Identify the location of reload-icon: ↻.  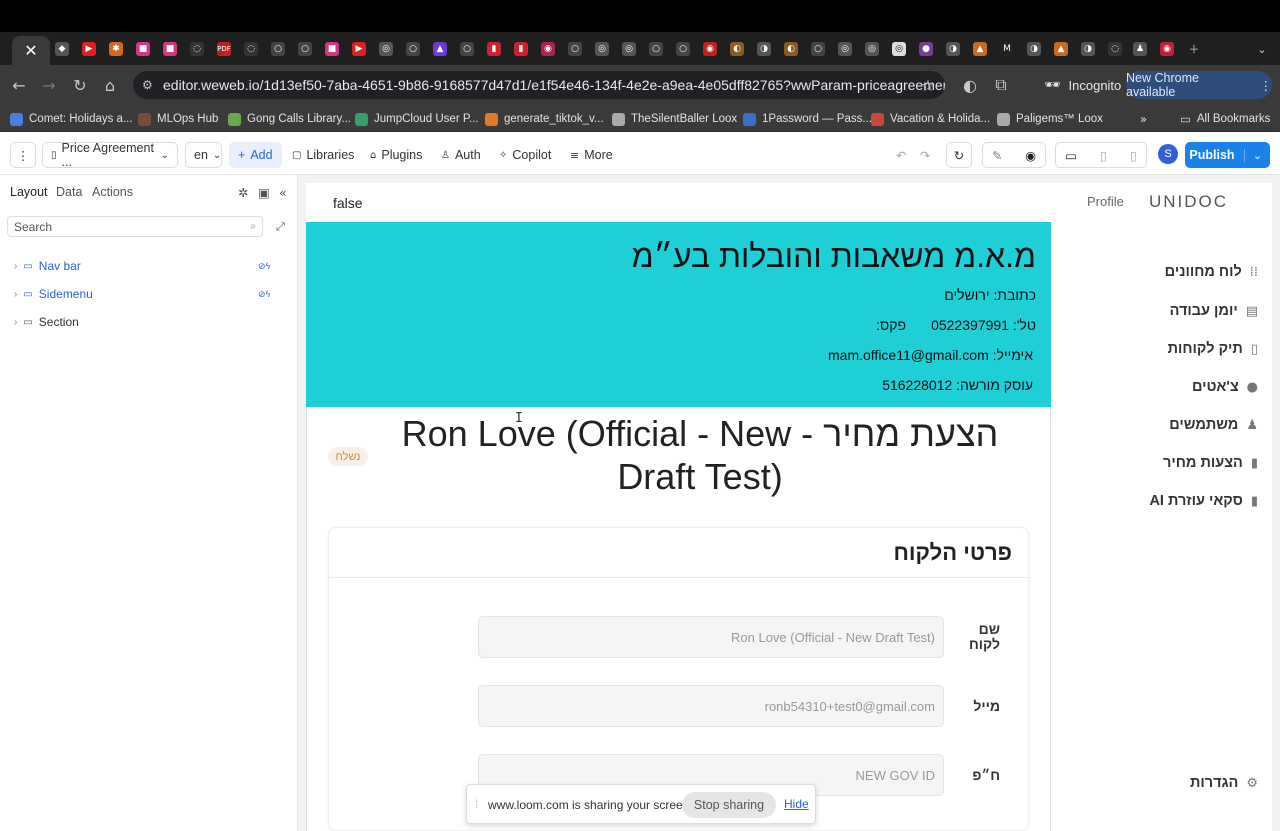
(80, 85).